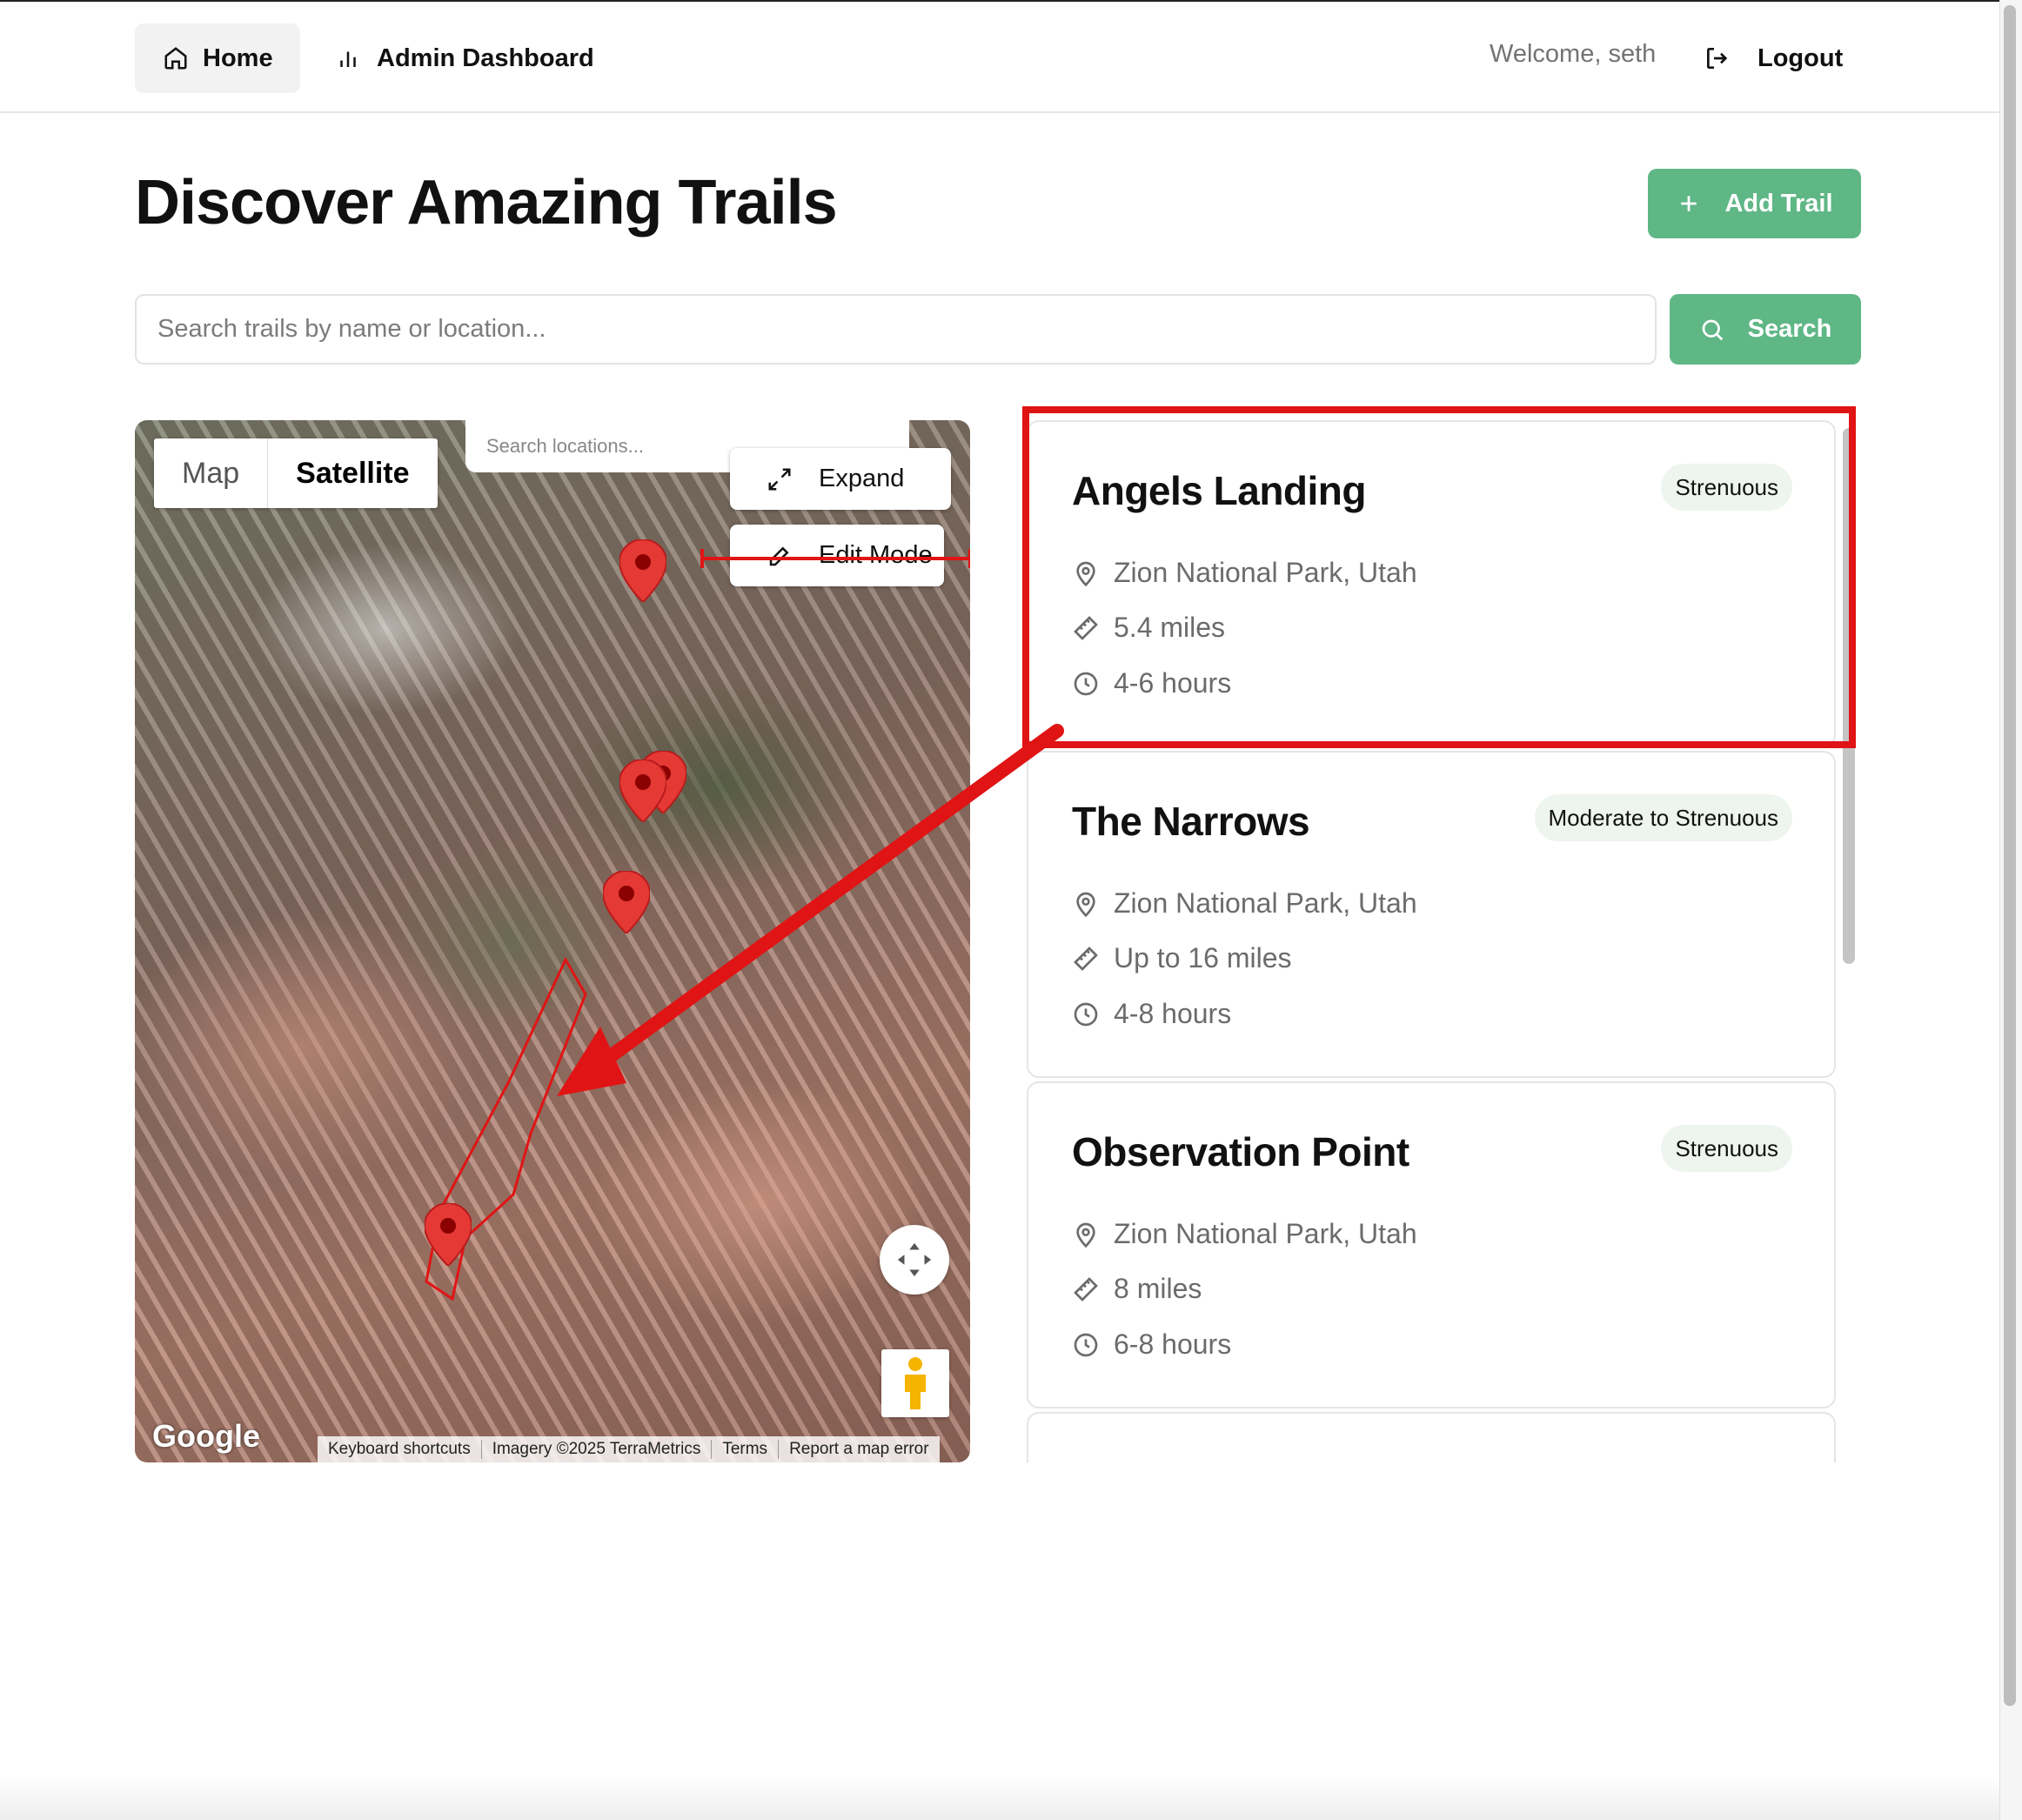 The image size is (2022, 1820). Describe the element at coordinates (238, 57) in the screenshot. I see `nav-home-label: Home` at that location.